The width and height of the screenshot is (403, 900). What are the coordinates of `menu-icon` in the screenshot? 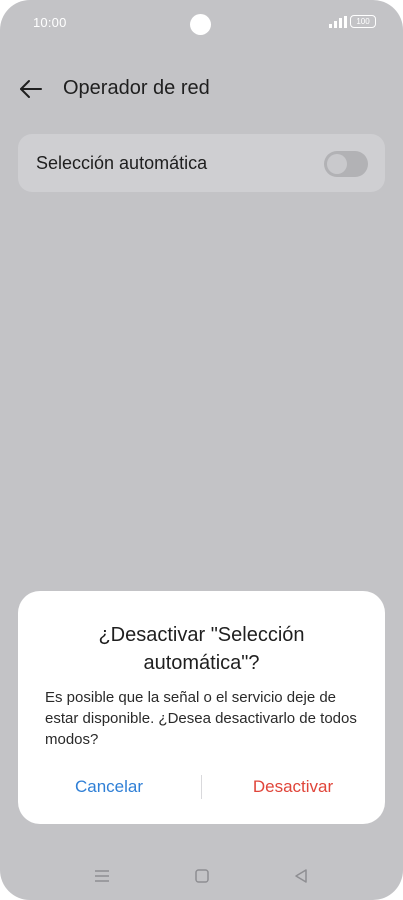 It's located at (102, 876).